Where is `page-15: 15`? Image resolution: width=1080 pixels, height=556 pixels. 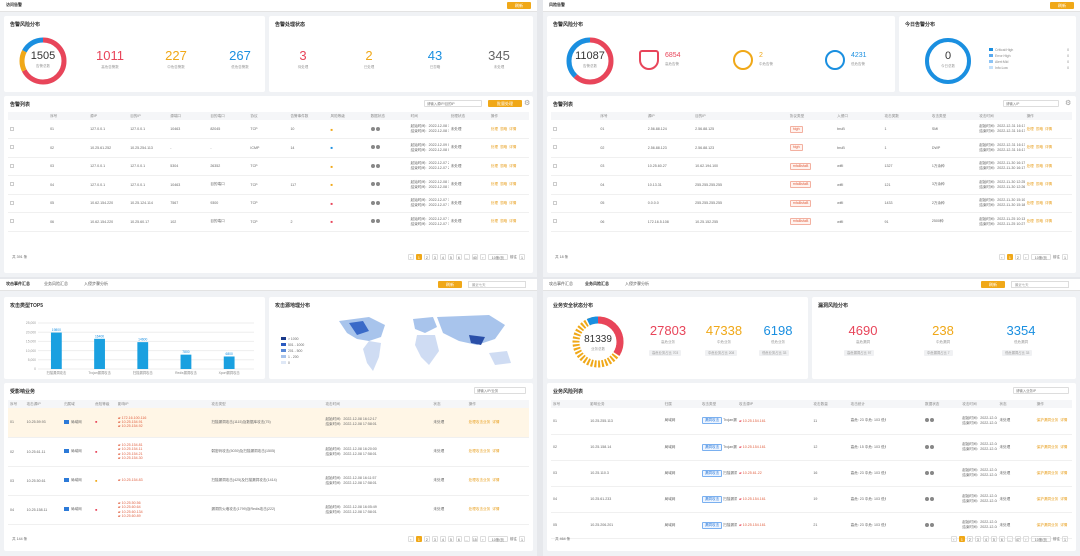 page-15: 15 is located at coordinates (474, 539).